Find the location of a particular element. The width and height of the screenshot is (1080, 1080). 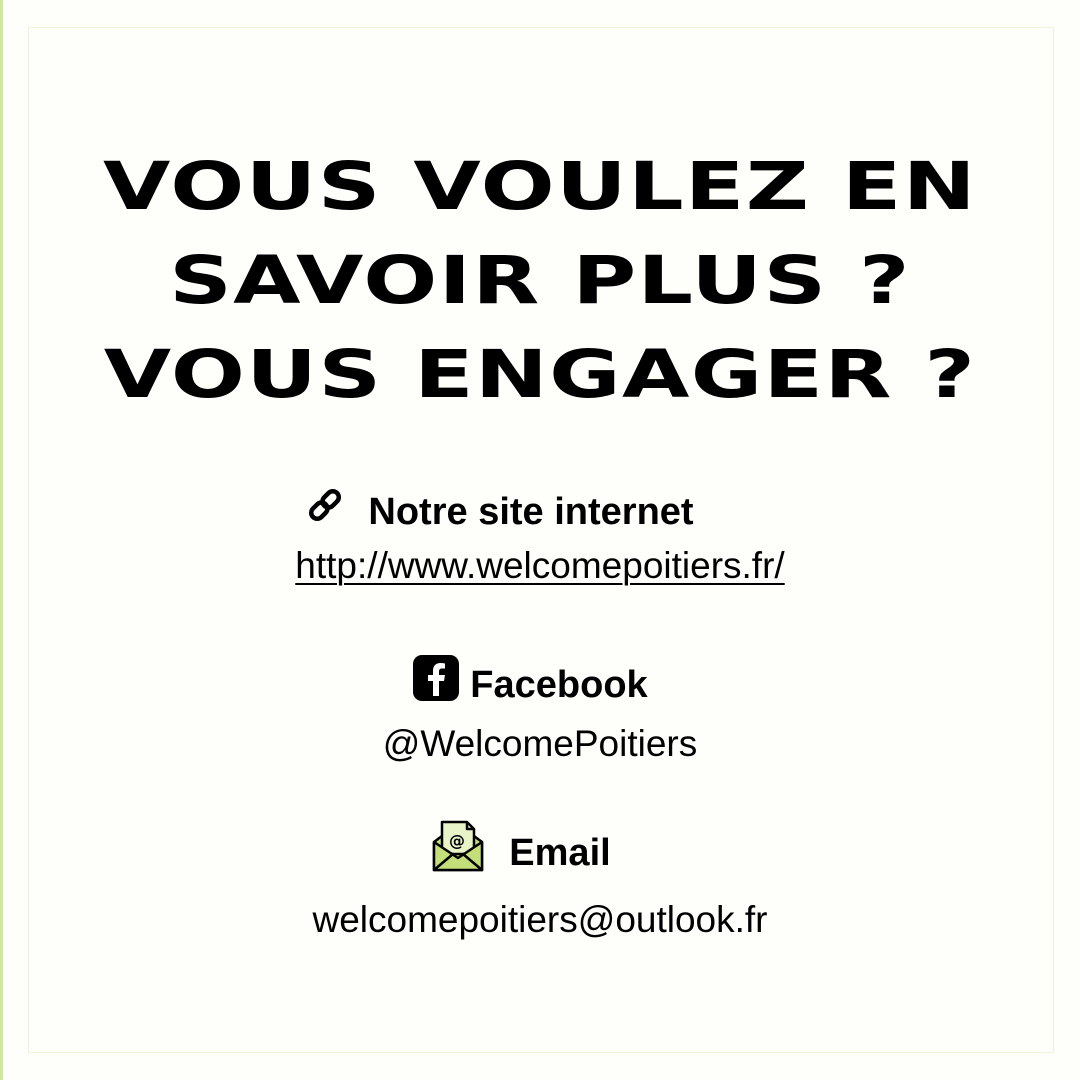

facebook-handle: @WelcomePoitiers is located at coordinates (540, 744).